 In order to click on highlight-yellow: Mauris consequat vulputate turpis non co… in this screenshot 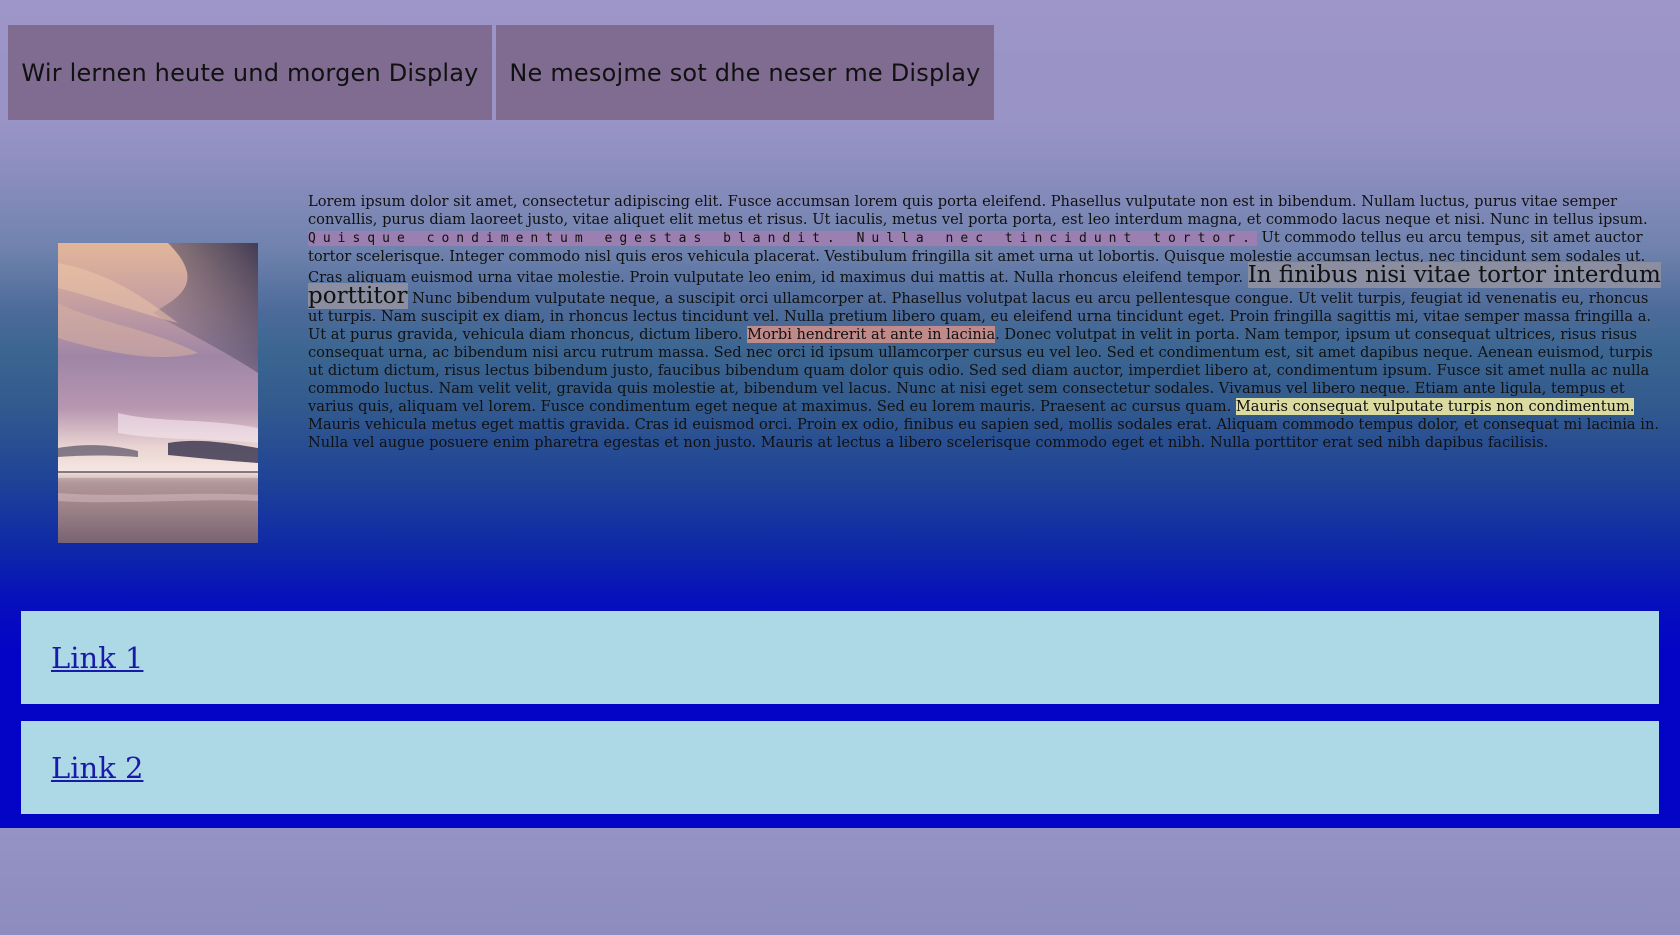, I will do `click(1435, 406)`.